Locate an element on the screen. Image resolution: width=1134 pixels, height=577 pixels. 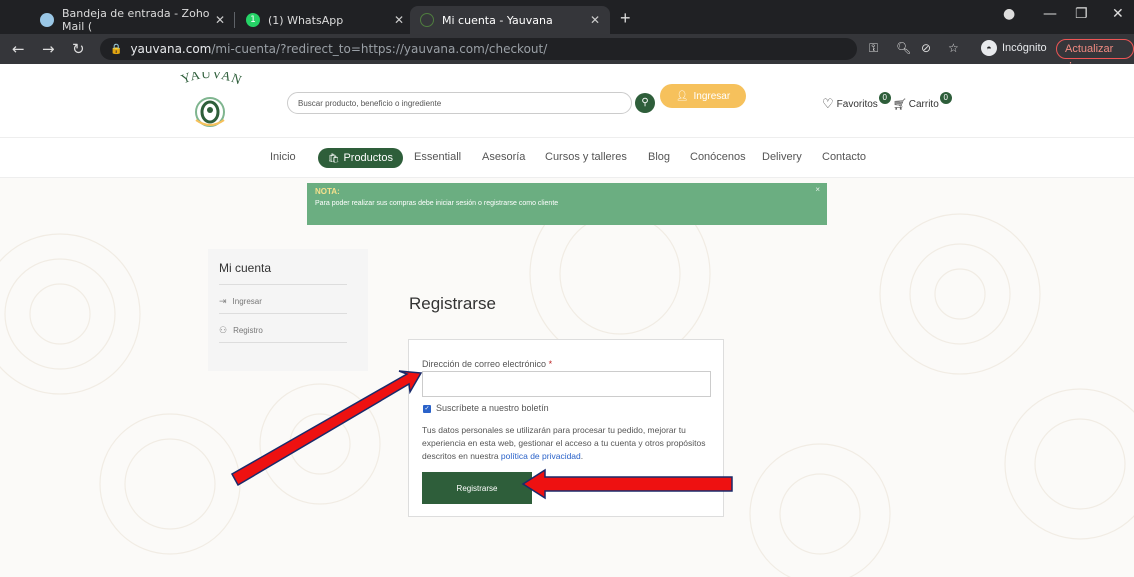
heart-icon: ♡ is located at coordinates (828, 103).